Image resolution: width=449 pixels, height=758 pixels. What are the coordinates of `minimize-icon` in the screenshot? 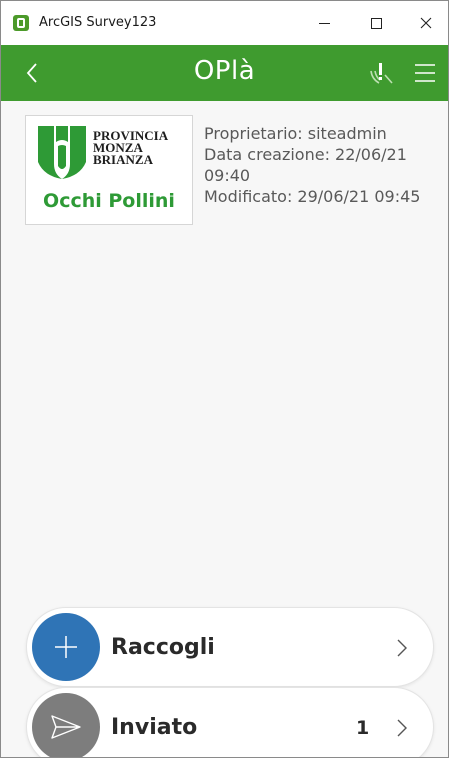 It's located at (324, 23).